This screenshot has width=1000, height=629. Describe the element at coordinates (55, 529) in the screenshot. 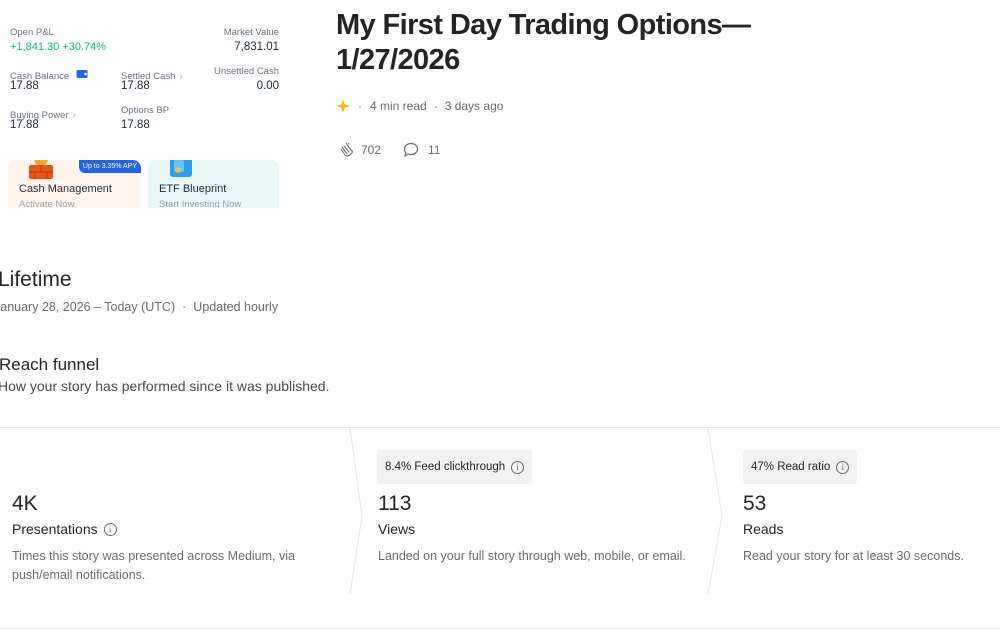

I see `presentations-label: Presentations` at that location.